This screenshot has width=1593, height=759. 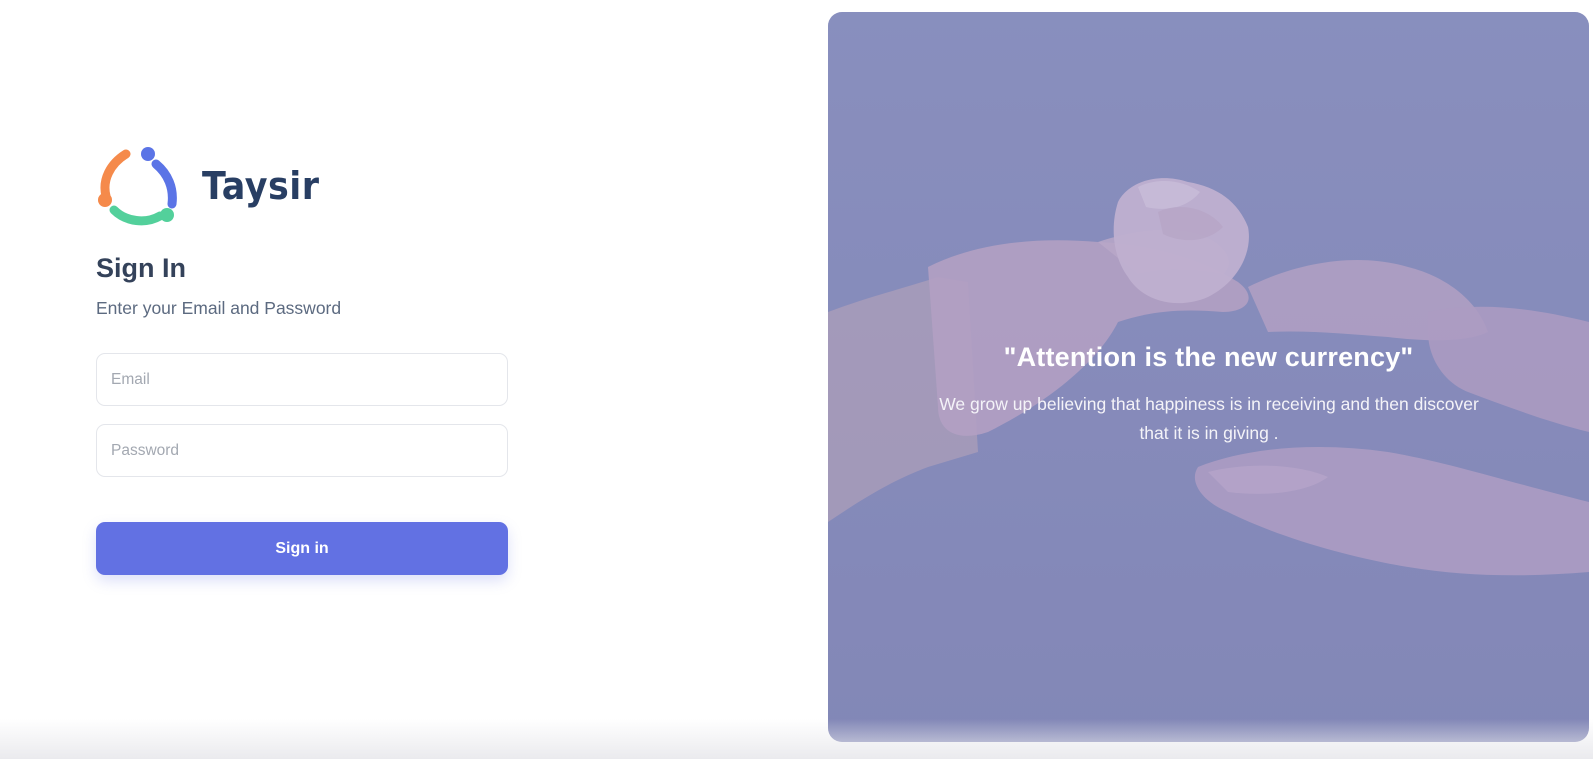 What do you see at coordinates (302, 548) in the screenshot?
I see `sign-in-button: Sign in` at bounding box center [302, 548].